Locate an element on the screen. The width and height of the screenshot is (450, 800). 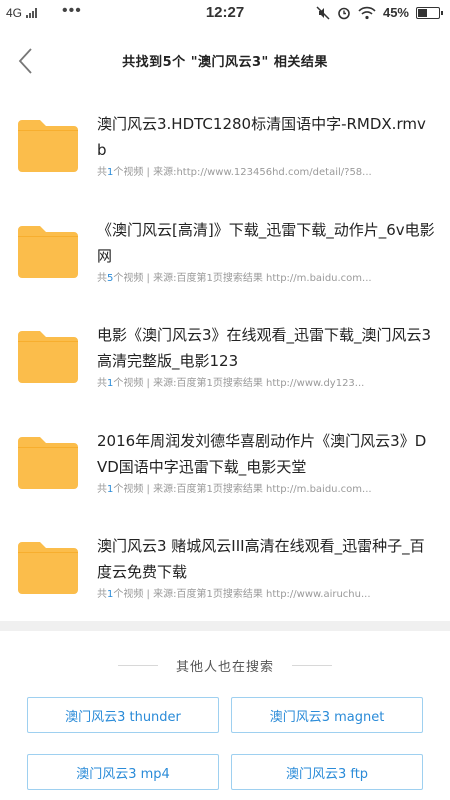
suggestion-button: 澳门风云3 ftp is located at coordinates (327, 772).